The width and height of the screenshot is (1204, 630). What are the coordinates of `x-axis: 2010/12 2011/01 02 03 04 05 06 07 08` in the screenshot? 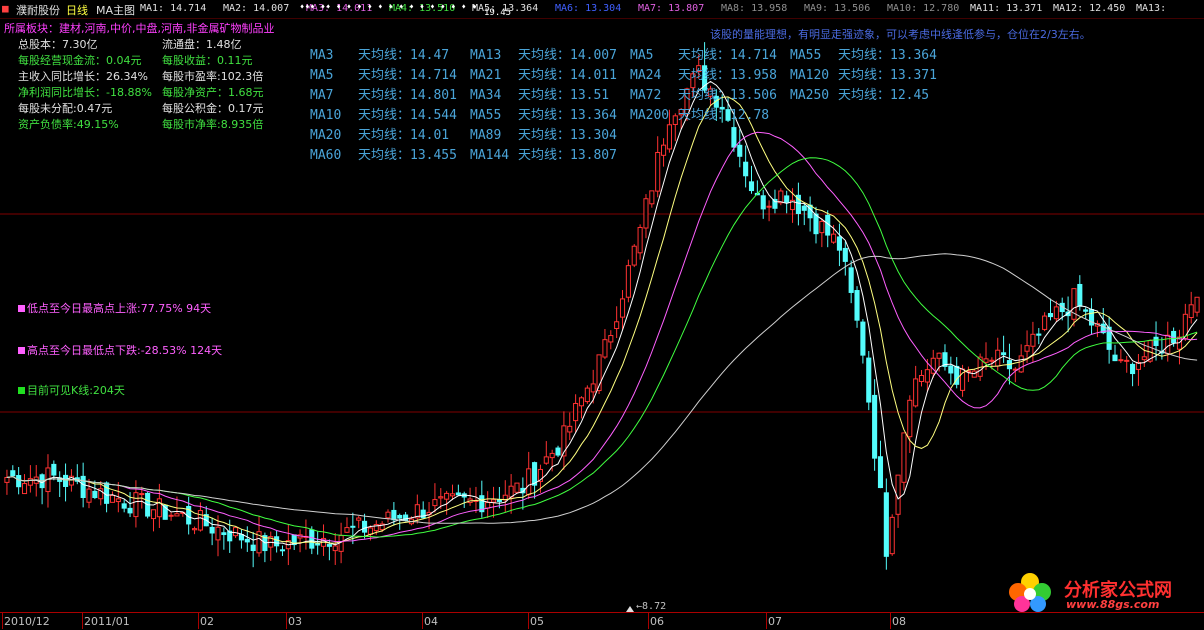 It's located at (602, 621).